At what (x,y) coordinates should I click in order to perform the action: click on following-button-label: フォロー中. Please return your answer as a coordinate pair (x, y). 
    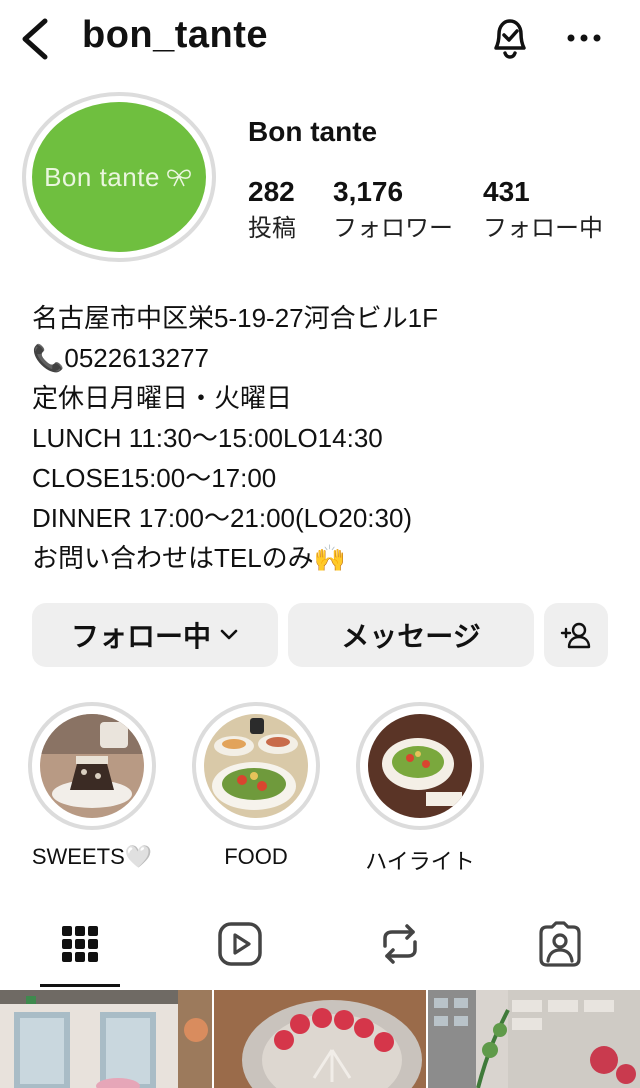
    Looking at the image, I should click on (140, 636).